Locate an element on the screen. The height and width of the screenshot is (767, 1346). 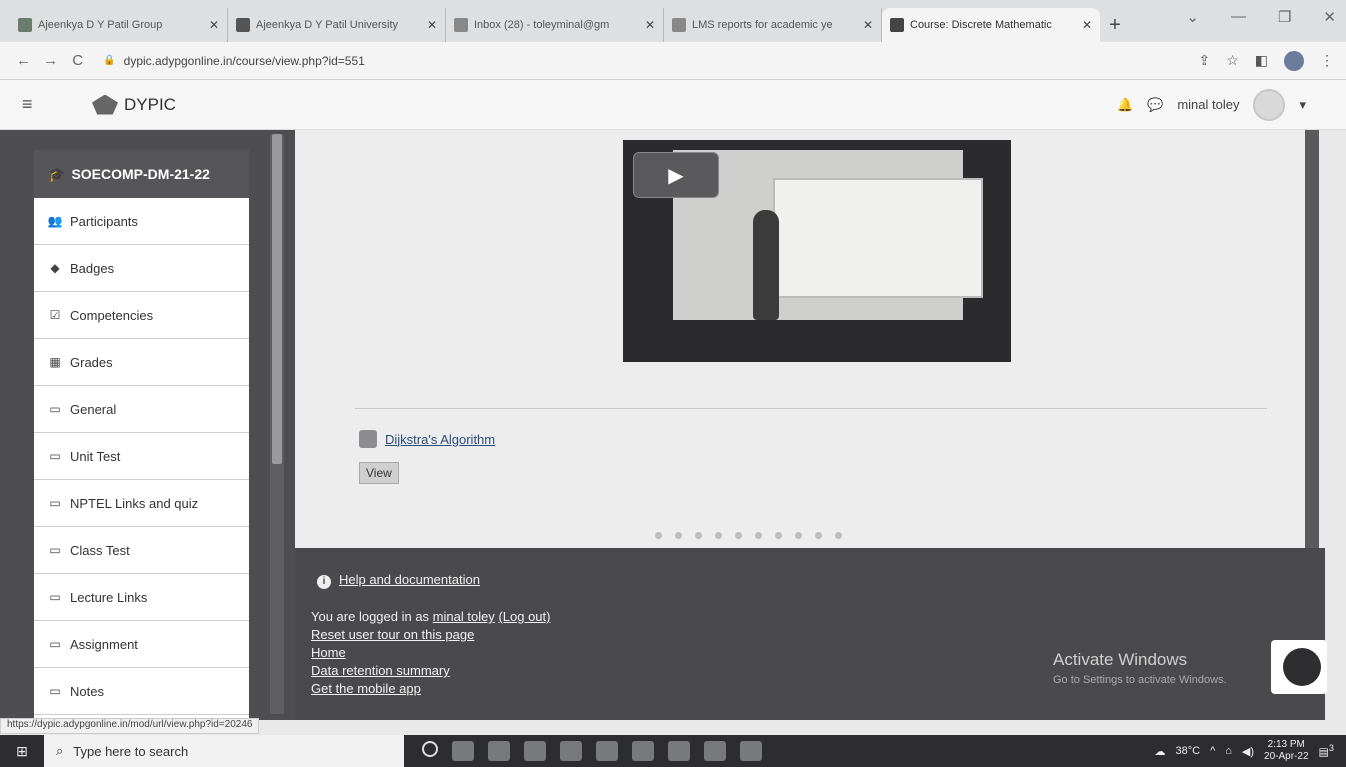
back-icon: ← is located at coordinates (23, 60).